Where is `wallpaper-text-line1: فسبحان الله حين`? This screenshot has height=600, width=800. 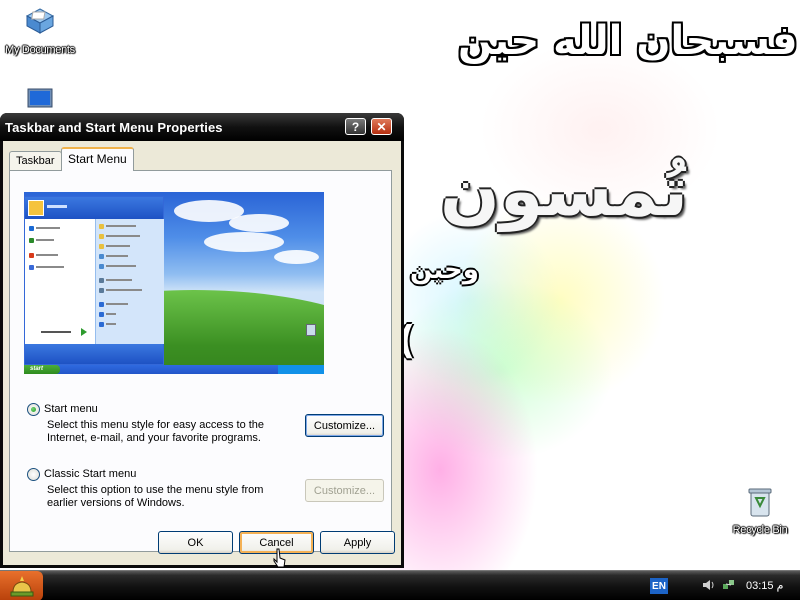 wallpaper-text-line1: فسبحان الله حين is located at coordinates (628, 41).